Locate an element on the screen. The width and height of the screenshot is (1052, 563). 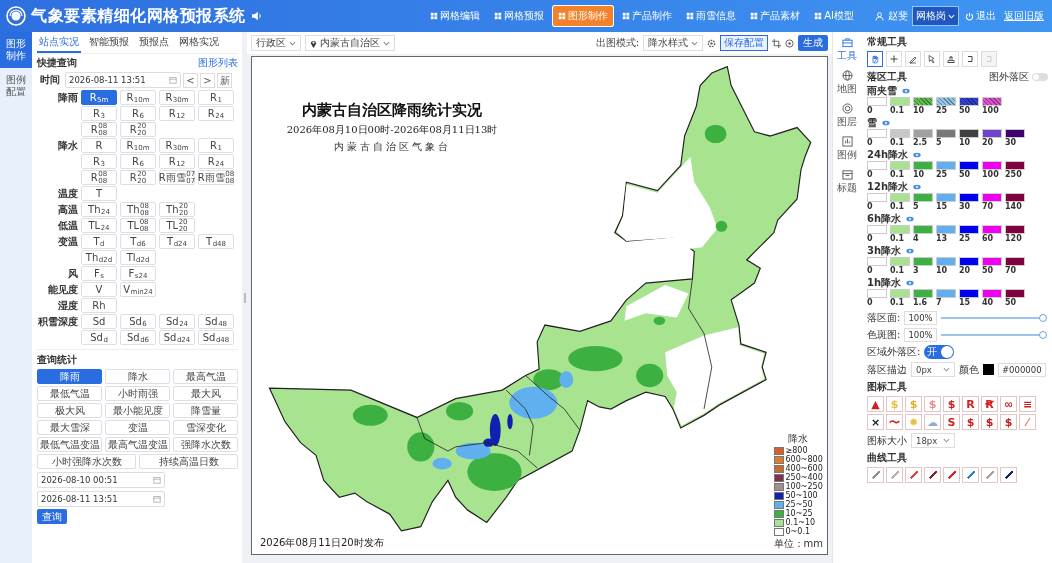
speaker-icon is located at coordinates (256, 16).